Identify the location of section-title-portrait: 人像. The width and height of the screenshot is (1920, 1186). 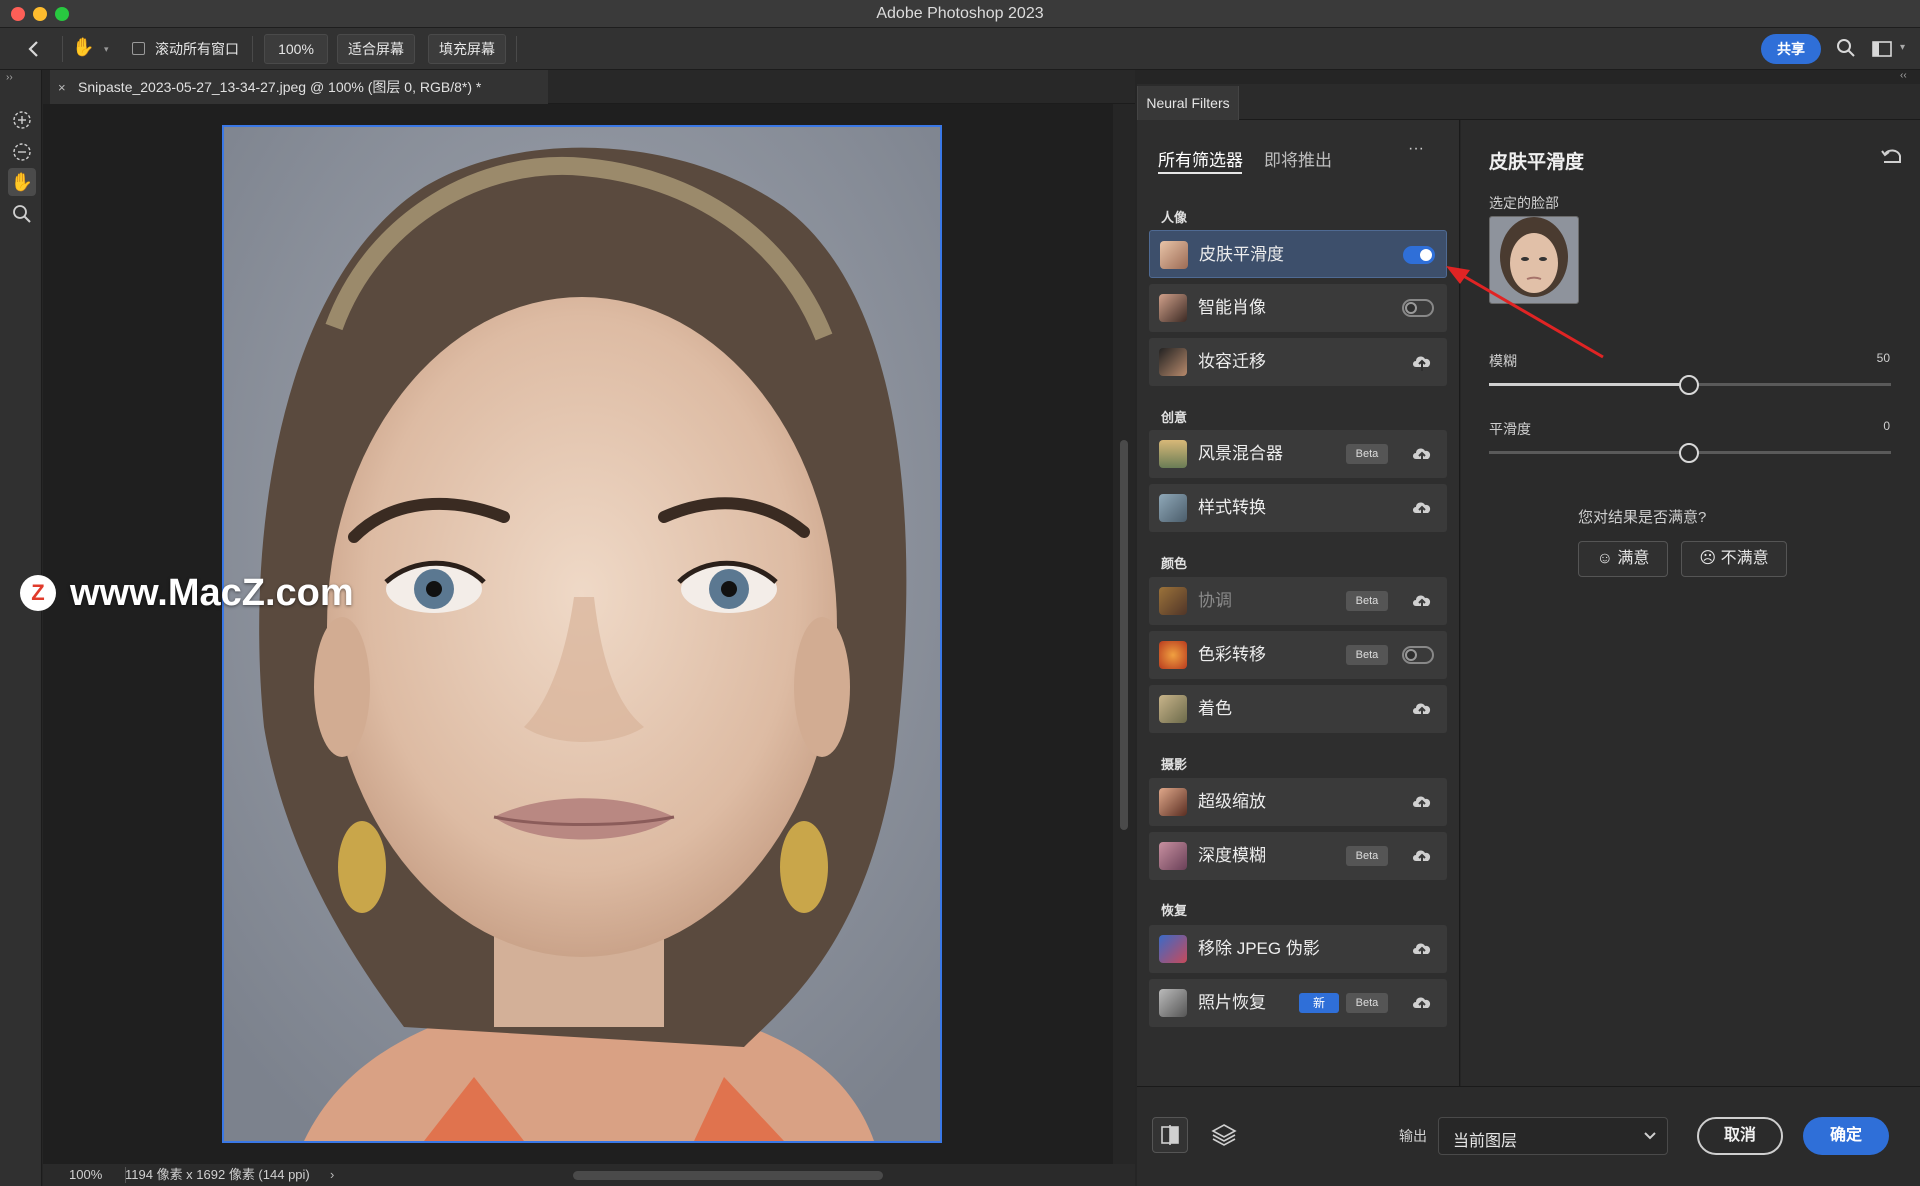
(1174, 217).